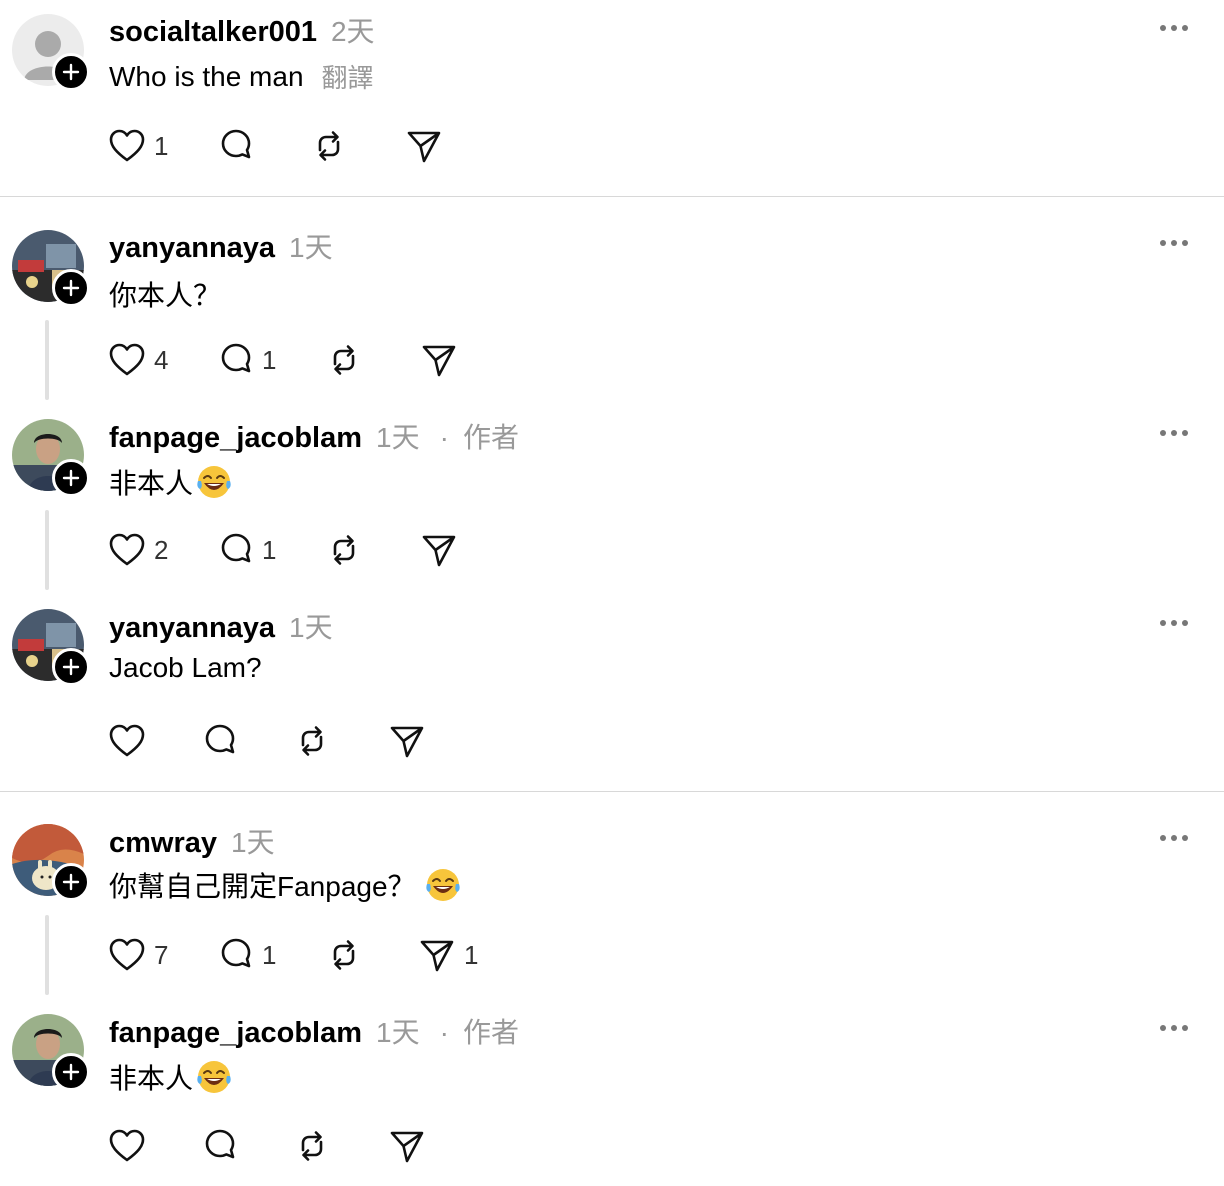 The width and height of the screenshot is (1224, 1186). I want to click on like-button: 7, so click(163, 955).